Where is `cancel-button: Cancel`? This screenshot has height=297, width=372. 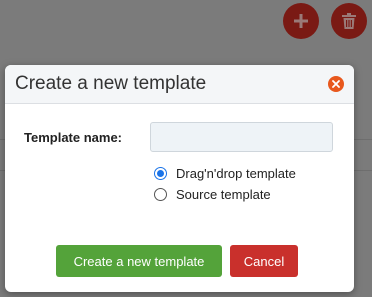 cancel-button: Cancel is located at coordinates (264, 261).